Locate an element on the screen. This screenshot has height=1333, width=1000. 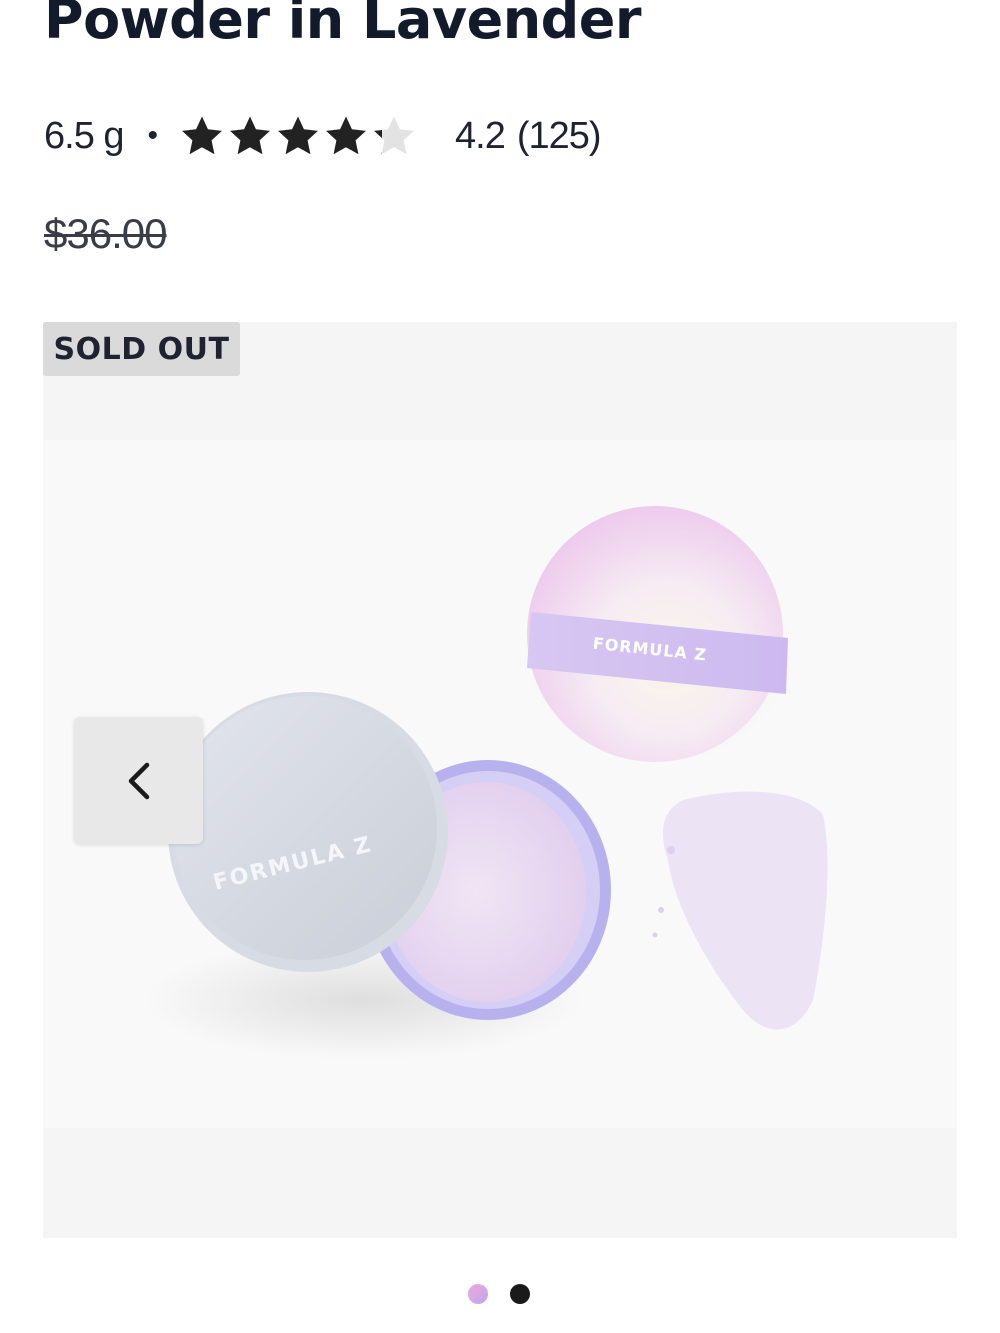
previous-image-button is located at coordinates (138, 780).